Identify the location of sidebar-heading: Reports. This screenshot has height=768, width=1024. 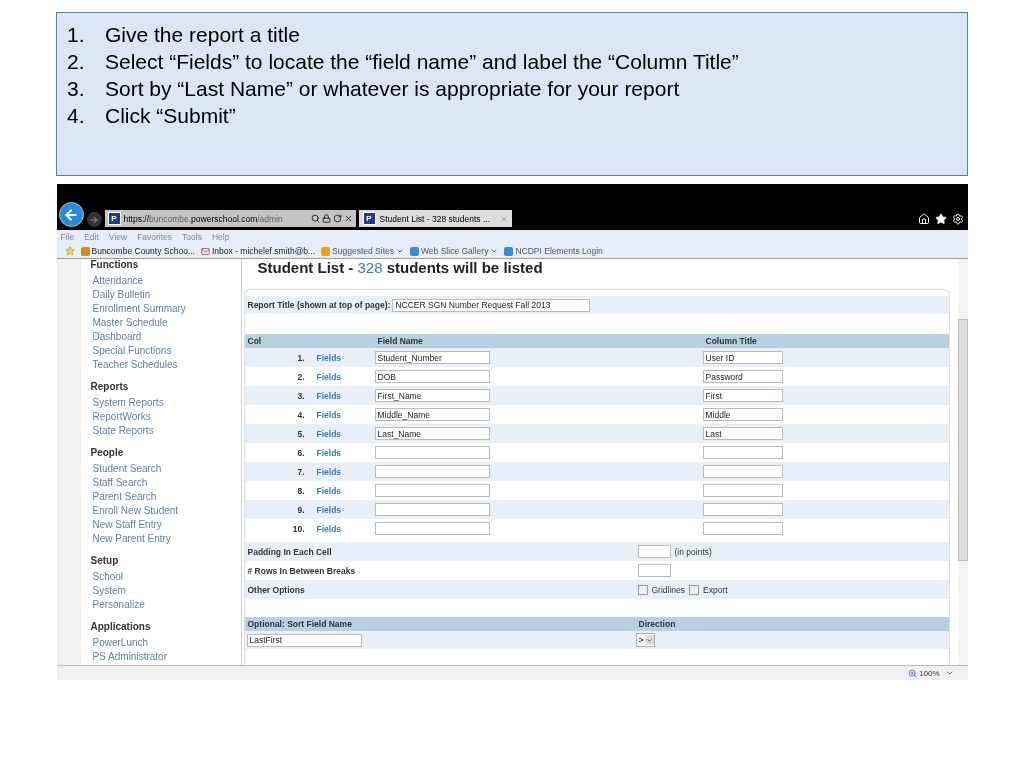
(110, 387).